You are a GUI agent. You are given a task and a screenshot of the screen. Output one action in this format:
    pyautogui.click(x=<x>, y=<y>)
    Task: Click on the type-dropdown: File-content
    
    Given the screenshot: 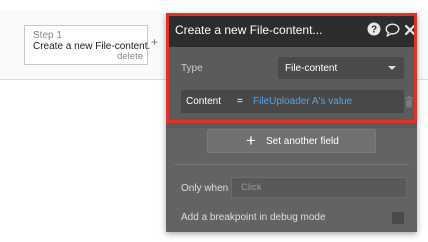 What is the action you would take?
    pyautogui.click(x=341, y=68)
    